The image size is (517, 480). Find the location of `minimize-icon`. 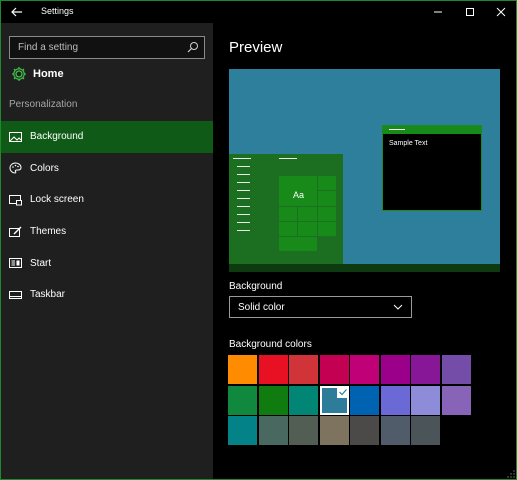

minimize-icon is located at coordinates (438, 12).